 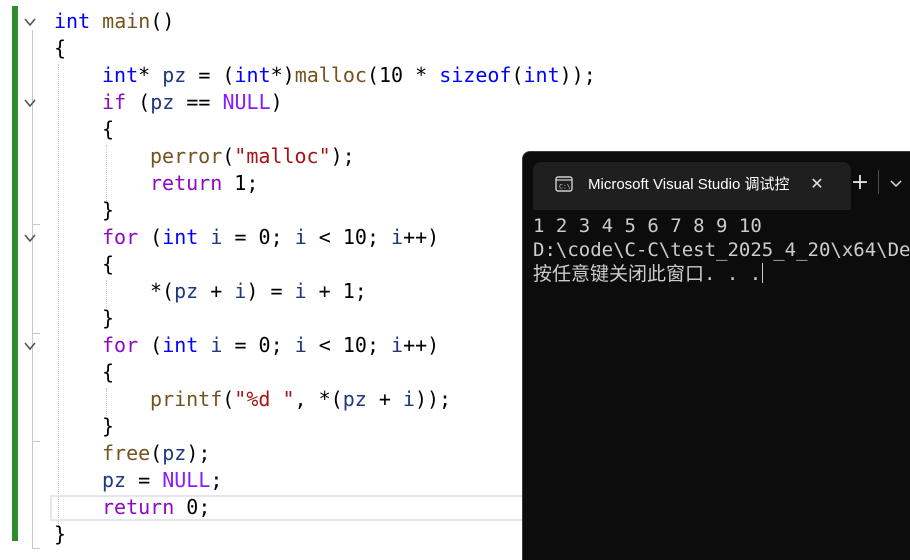 I want to click on code-line-20: }, so click(x=60, y=534).